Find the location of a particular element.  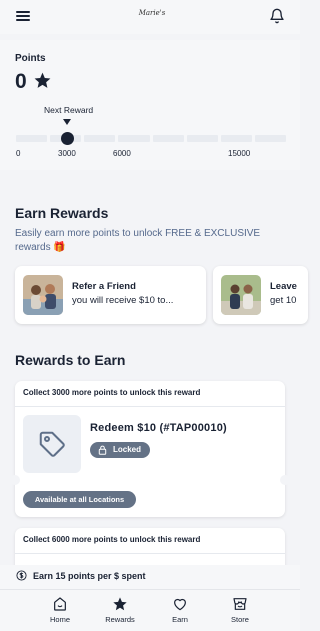

reward-name: Redeem $10 (#TAP00010) is located at coordinates (158, 428).